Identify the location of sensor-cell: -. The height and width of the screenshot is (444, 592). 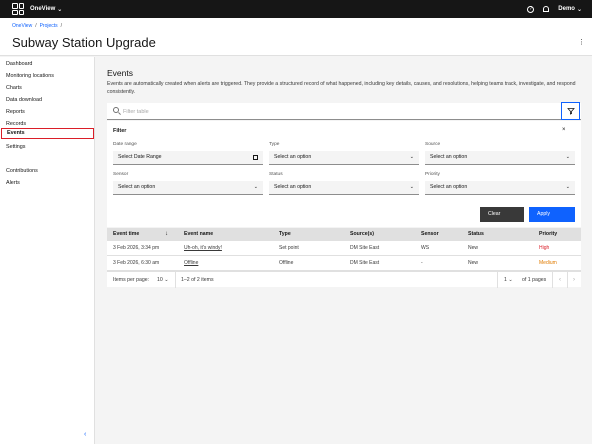
(422, 263).